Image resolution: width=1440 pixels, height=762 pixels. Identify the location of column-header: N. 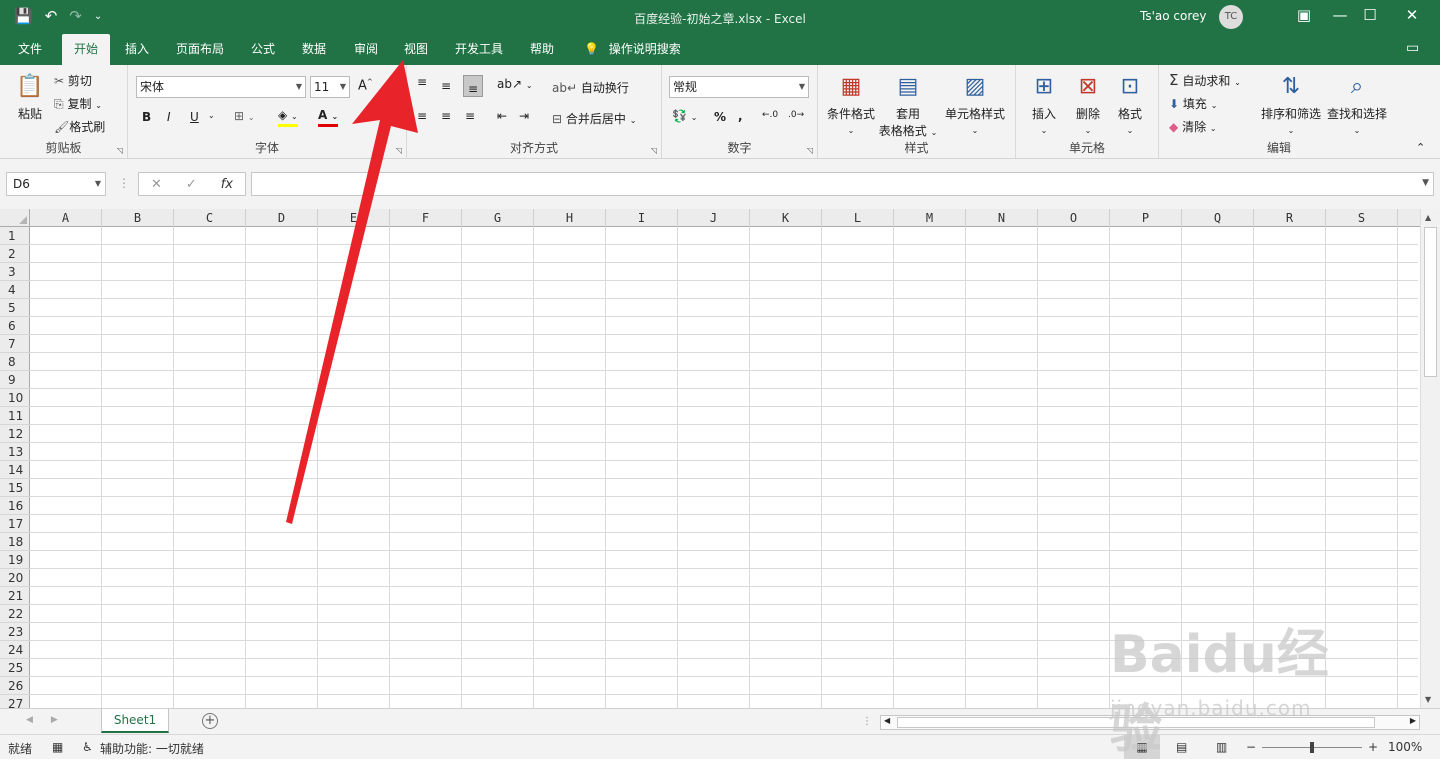
(1002, 218).